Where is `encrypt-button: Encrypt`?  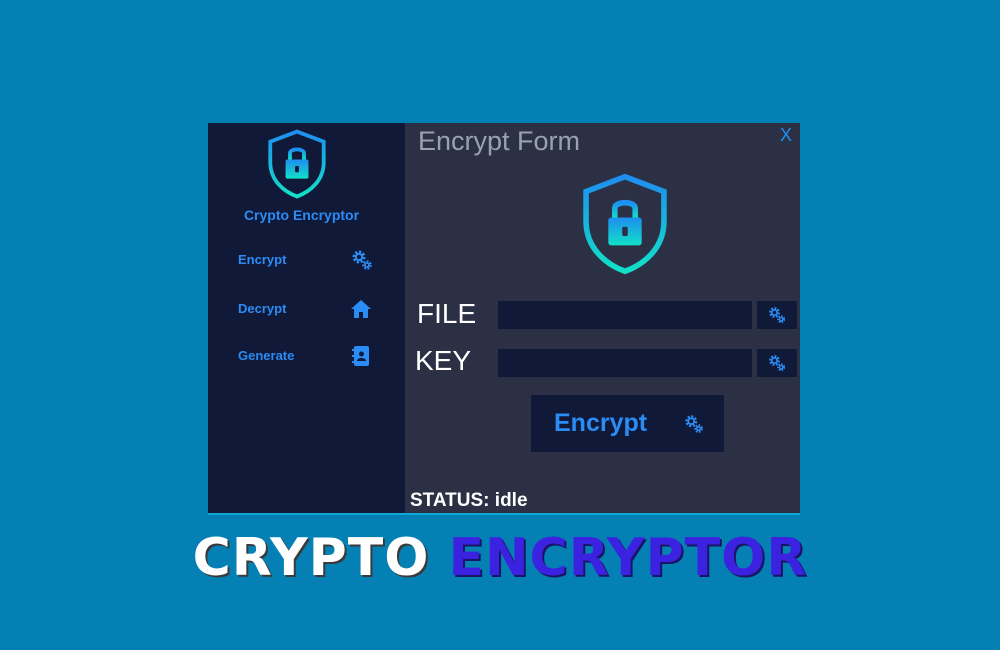 encrypt-button: Encrypt is located at coordinates (627, 423).